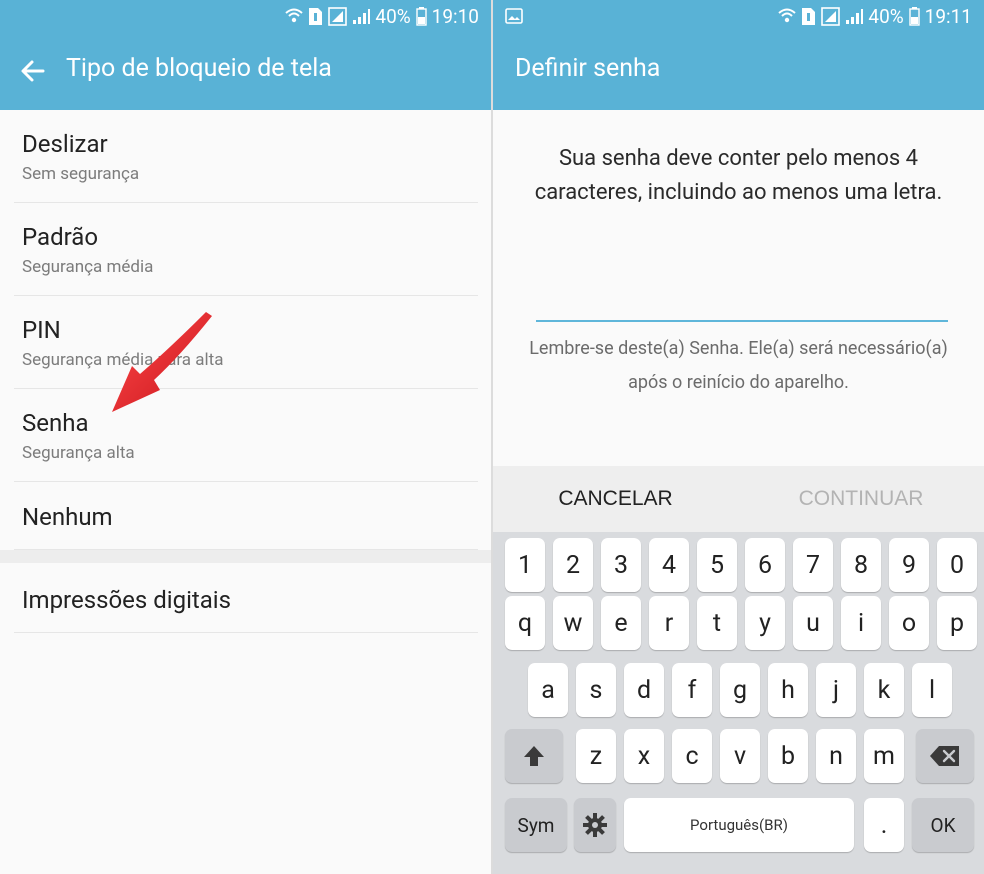 The height and width of the screenshot is (874, 984). I want to click on section-divider, so click(245, 556).